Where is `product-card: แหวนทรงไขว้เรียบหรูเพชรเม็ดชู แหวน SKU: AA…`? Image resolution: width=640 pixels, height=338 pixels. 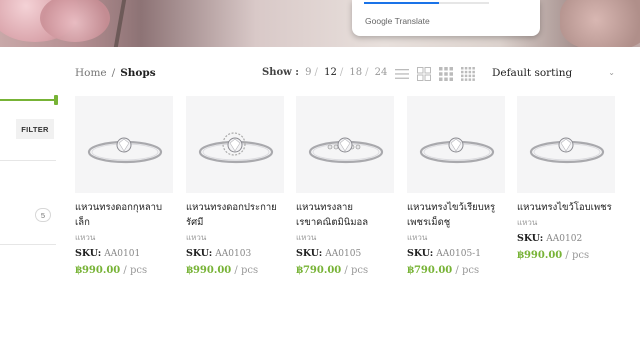 product-card: แหวนทรงไขว้เรียบหรูเพชรเม็ดชู แหวน SKU: AA… is located at coordinates (456, 187).